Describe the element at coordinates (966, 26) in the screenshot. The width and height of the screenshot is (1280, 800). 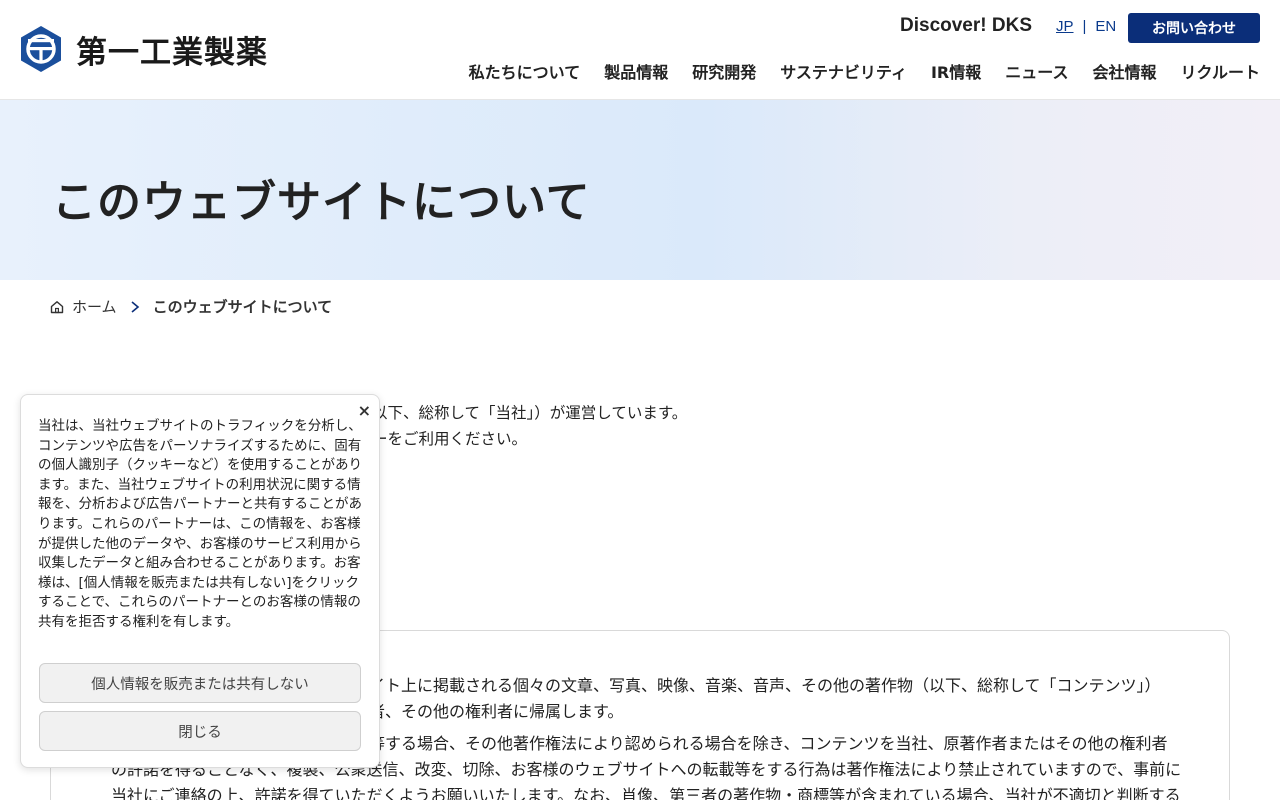
I see `discover-dks-link: Discover! DKS` at that location.